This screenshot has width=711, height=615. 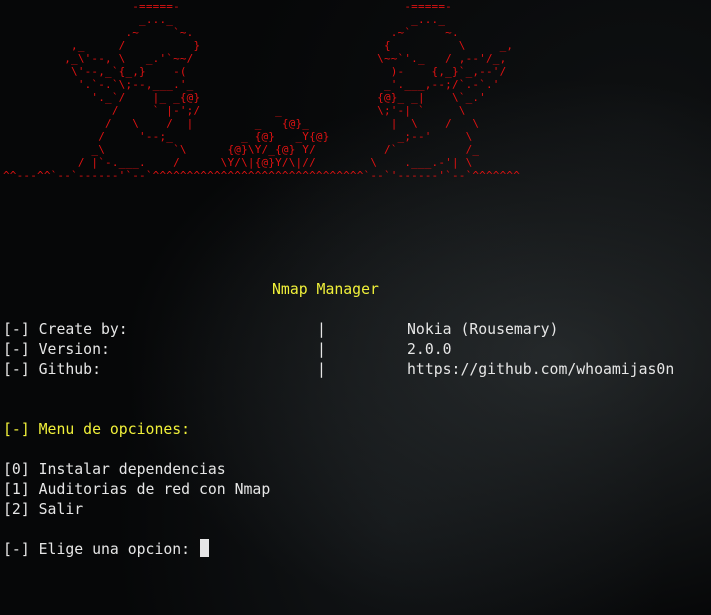 What do you see at coordinates (325, 289) in the screenshot?
I see `app-title: Nmap Manager` at bounding box center [325, 289].